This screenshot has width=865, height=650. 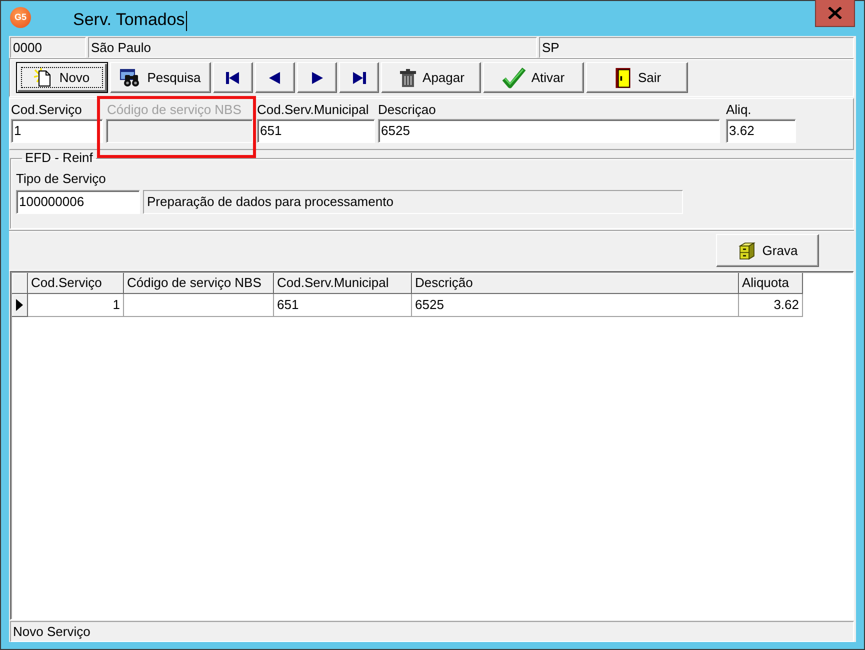 What do you see at coordinates (76, 305) in the screenshot?
I see `table-cell: 1` at bounding box center [76, 305].